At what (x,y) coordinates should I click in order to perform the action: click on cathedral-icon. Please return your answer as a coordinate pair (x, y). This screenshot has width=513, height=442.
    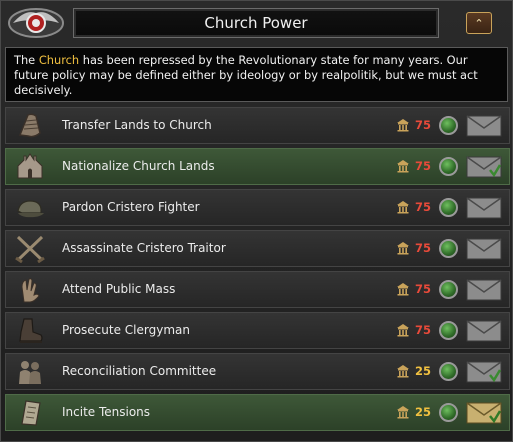
    Looking at the image, I should click on (30, 166).